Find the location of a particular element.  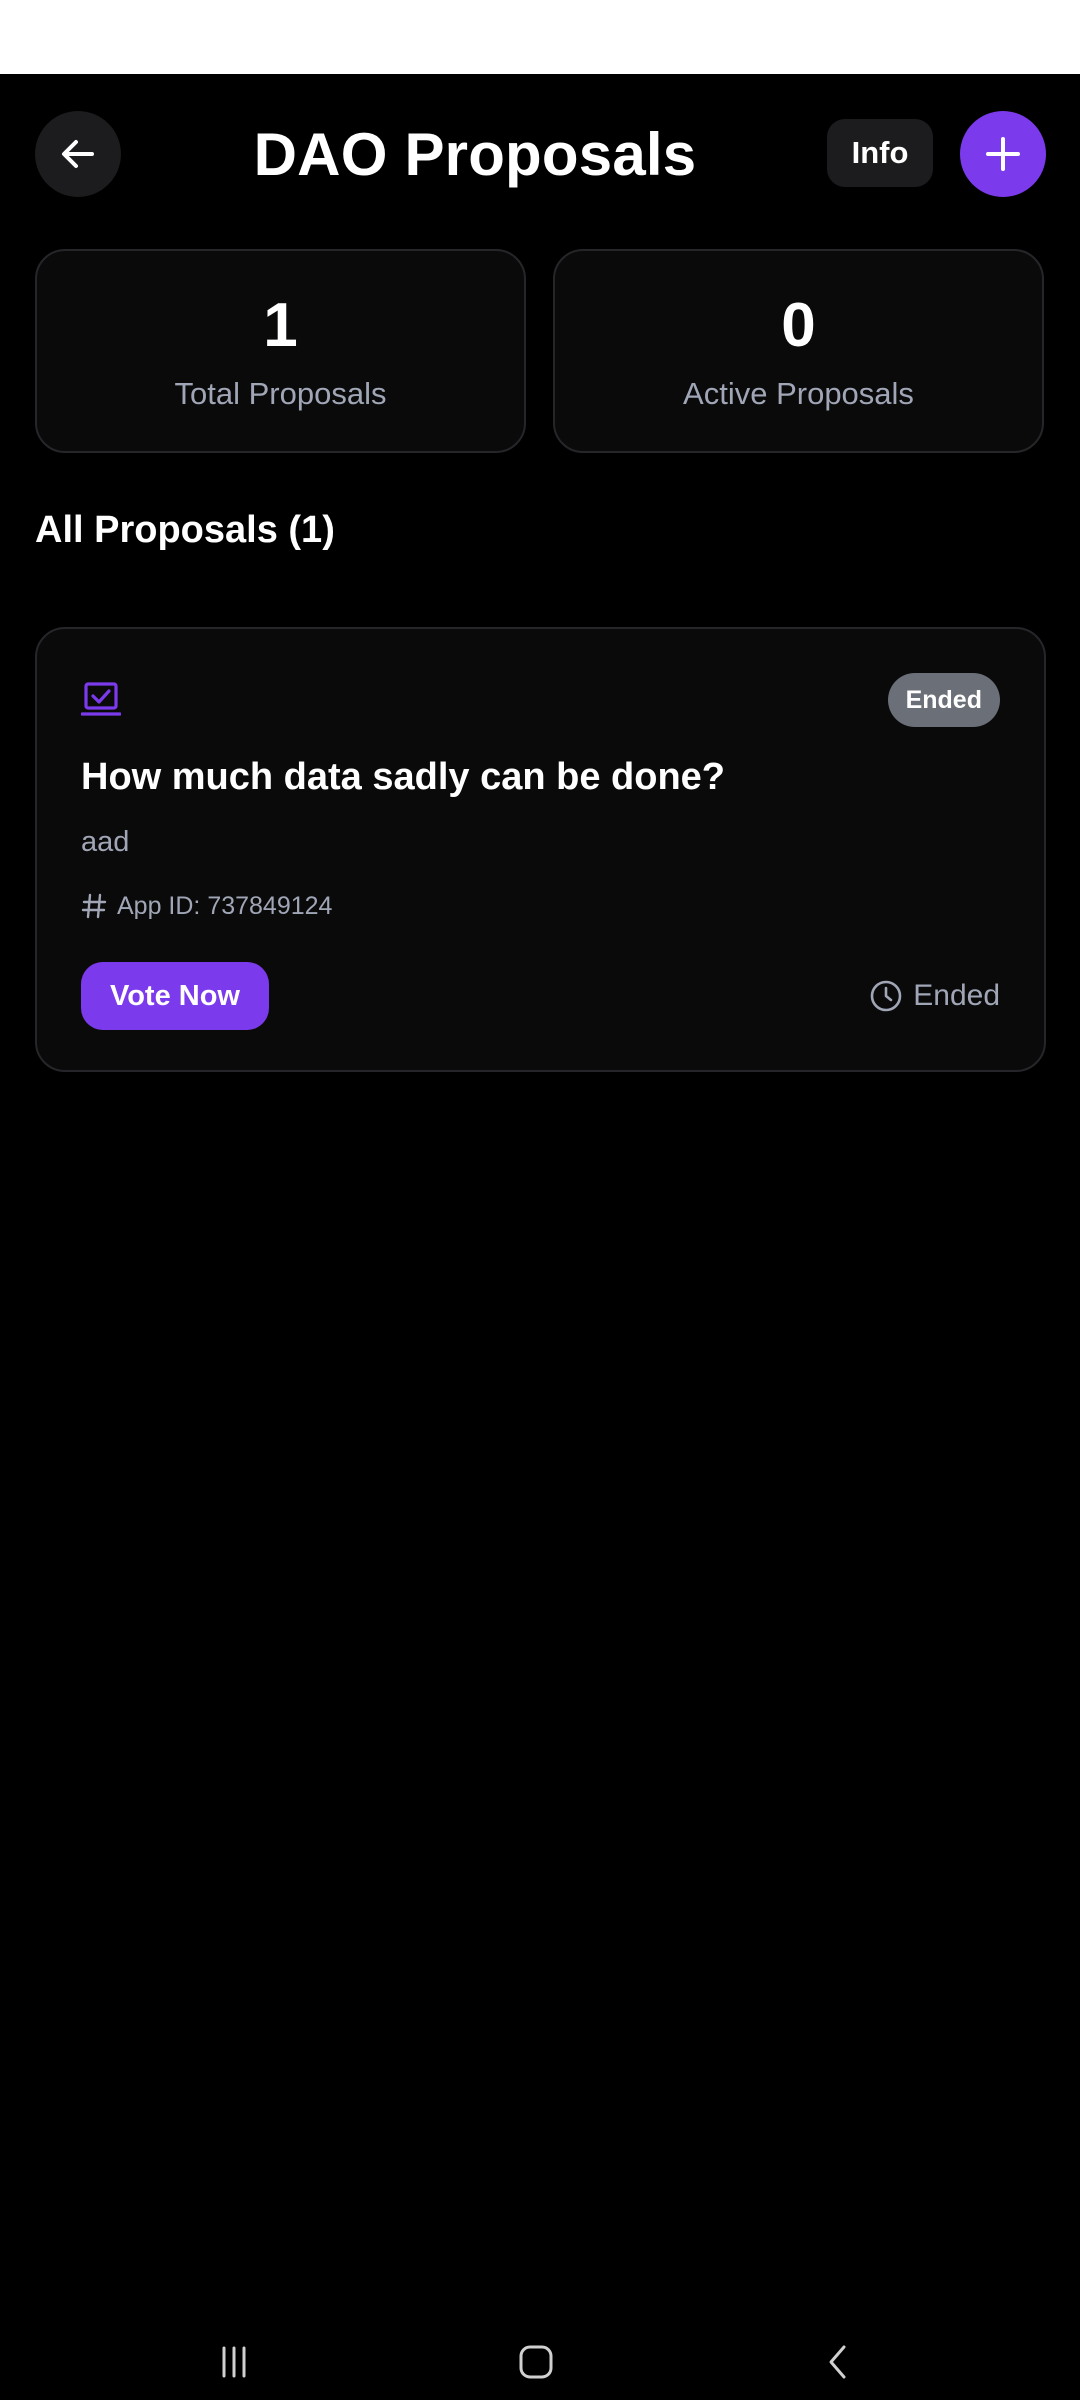

clock-icon is located at coordinates (886, 996).